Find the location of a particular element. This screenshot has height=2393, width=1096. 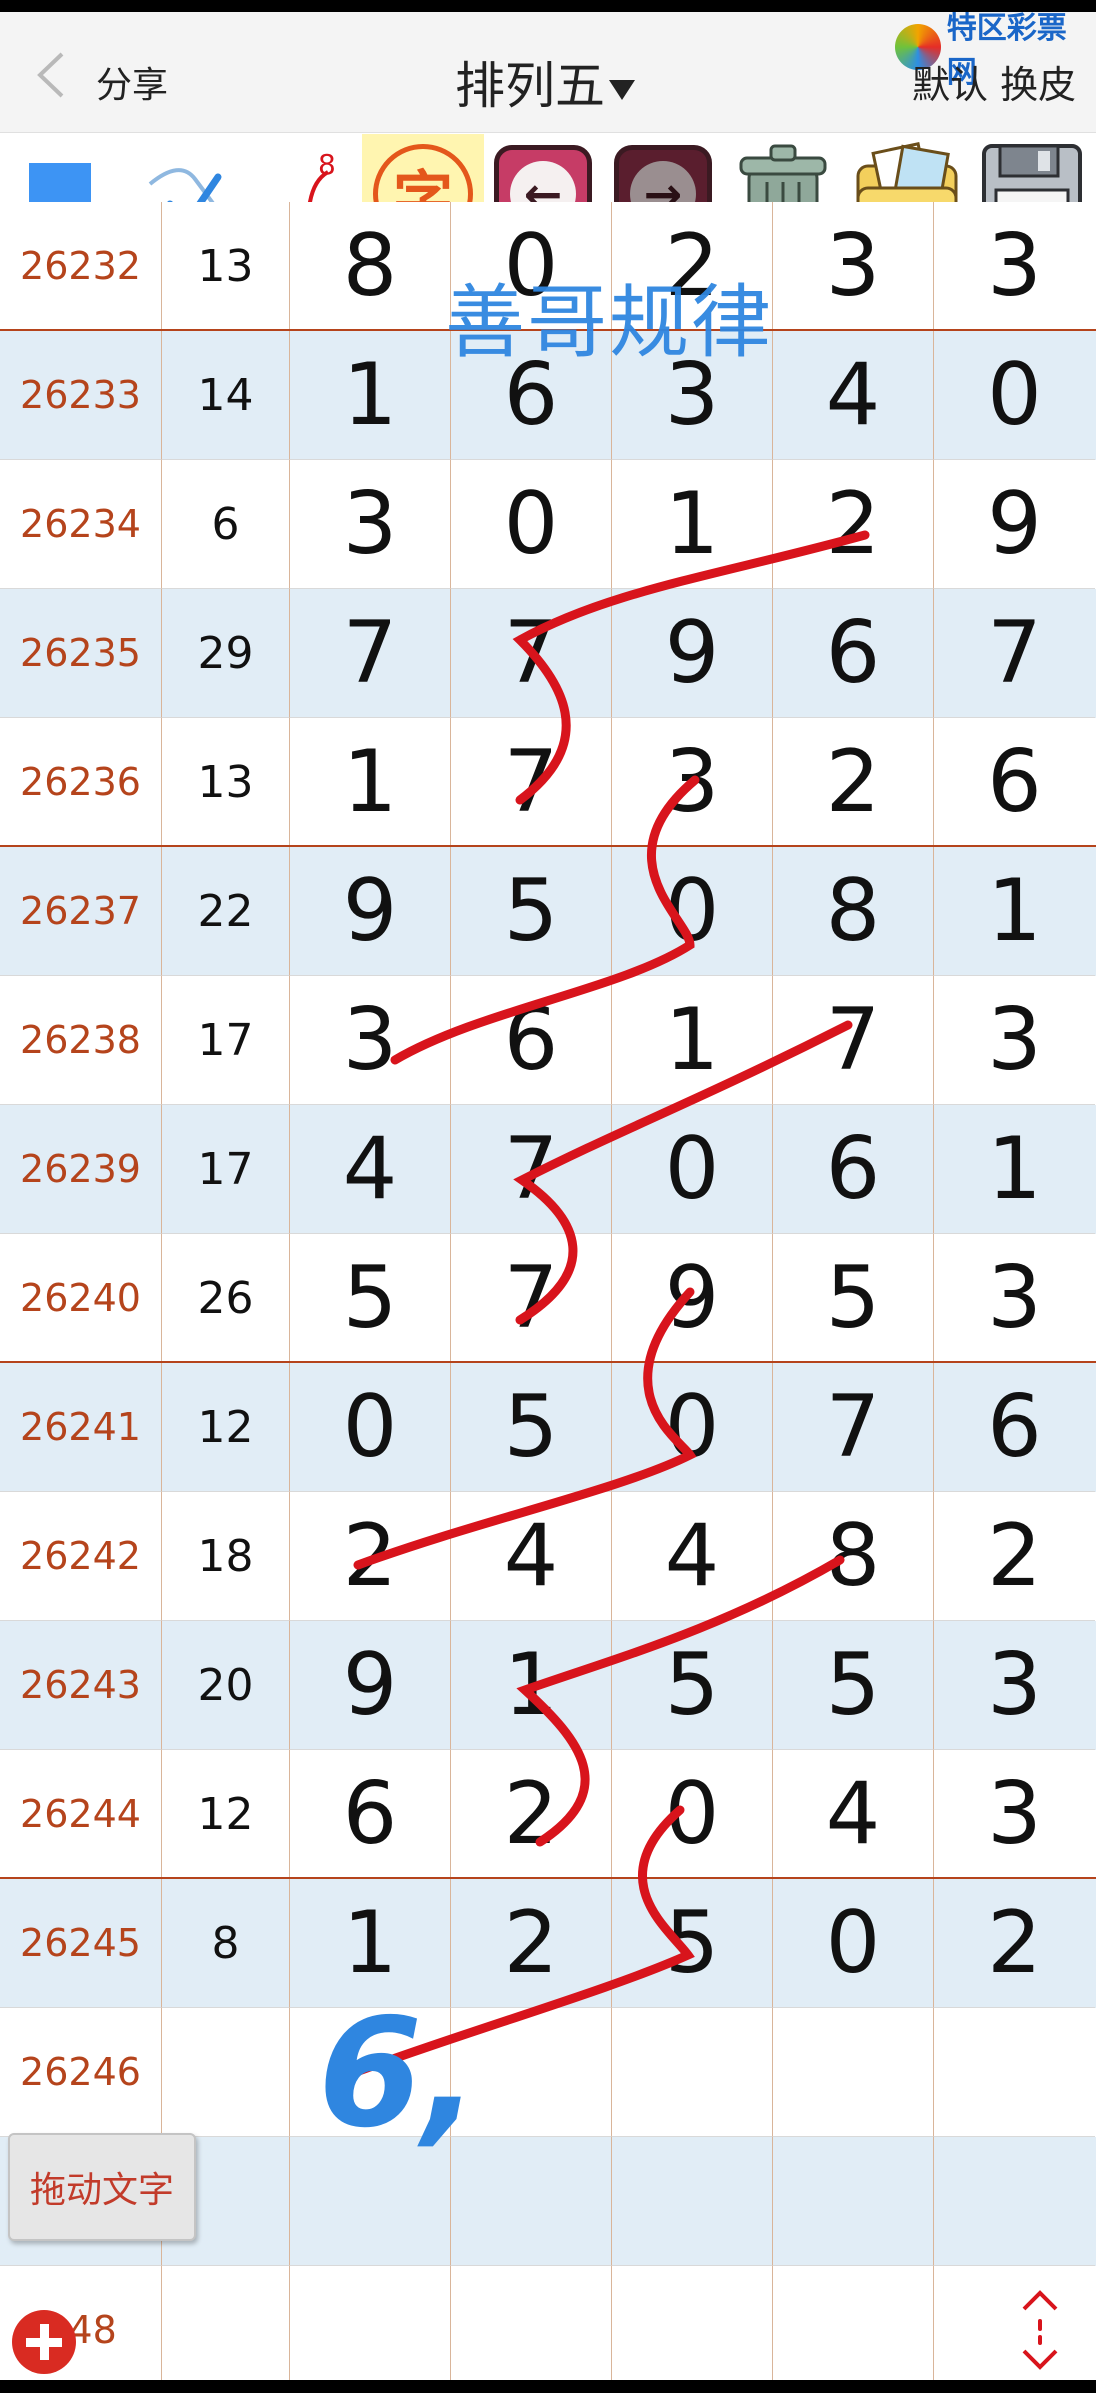

table-row: 26246 is located at coordinates (548, 2072).